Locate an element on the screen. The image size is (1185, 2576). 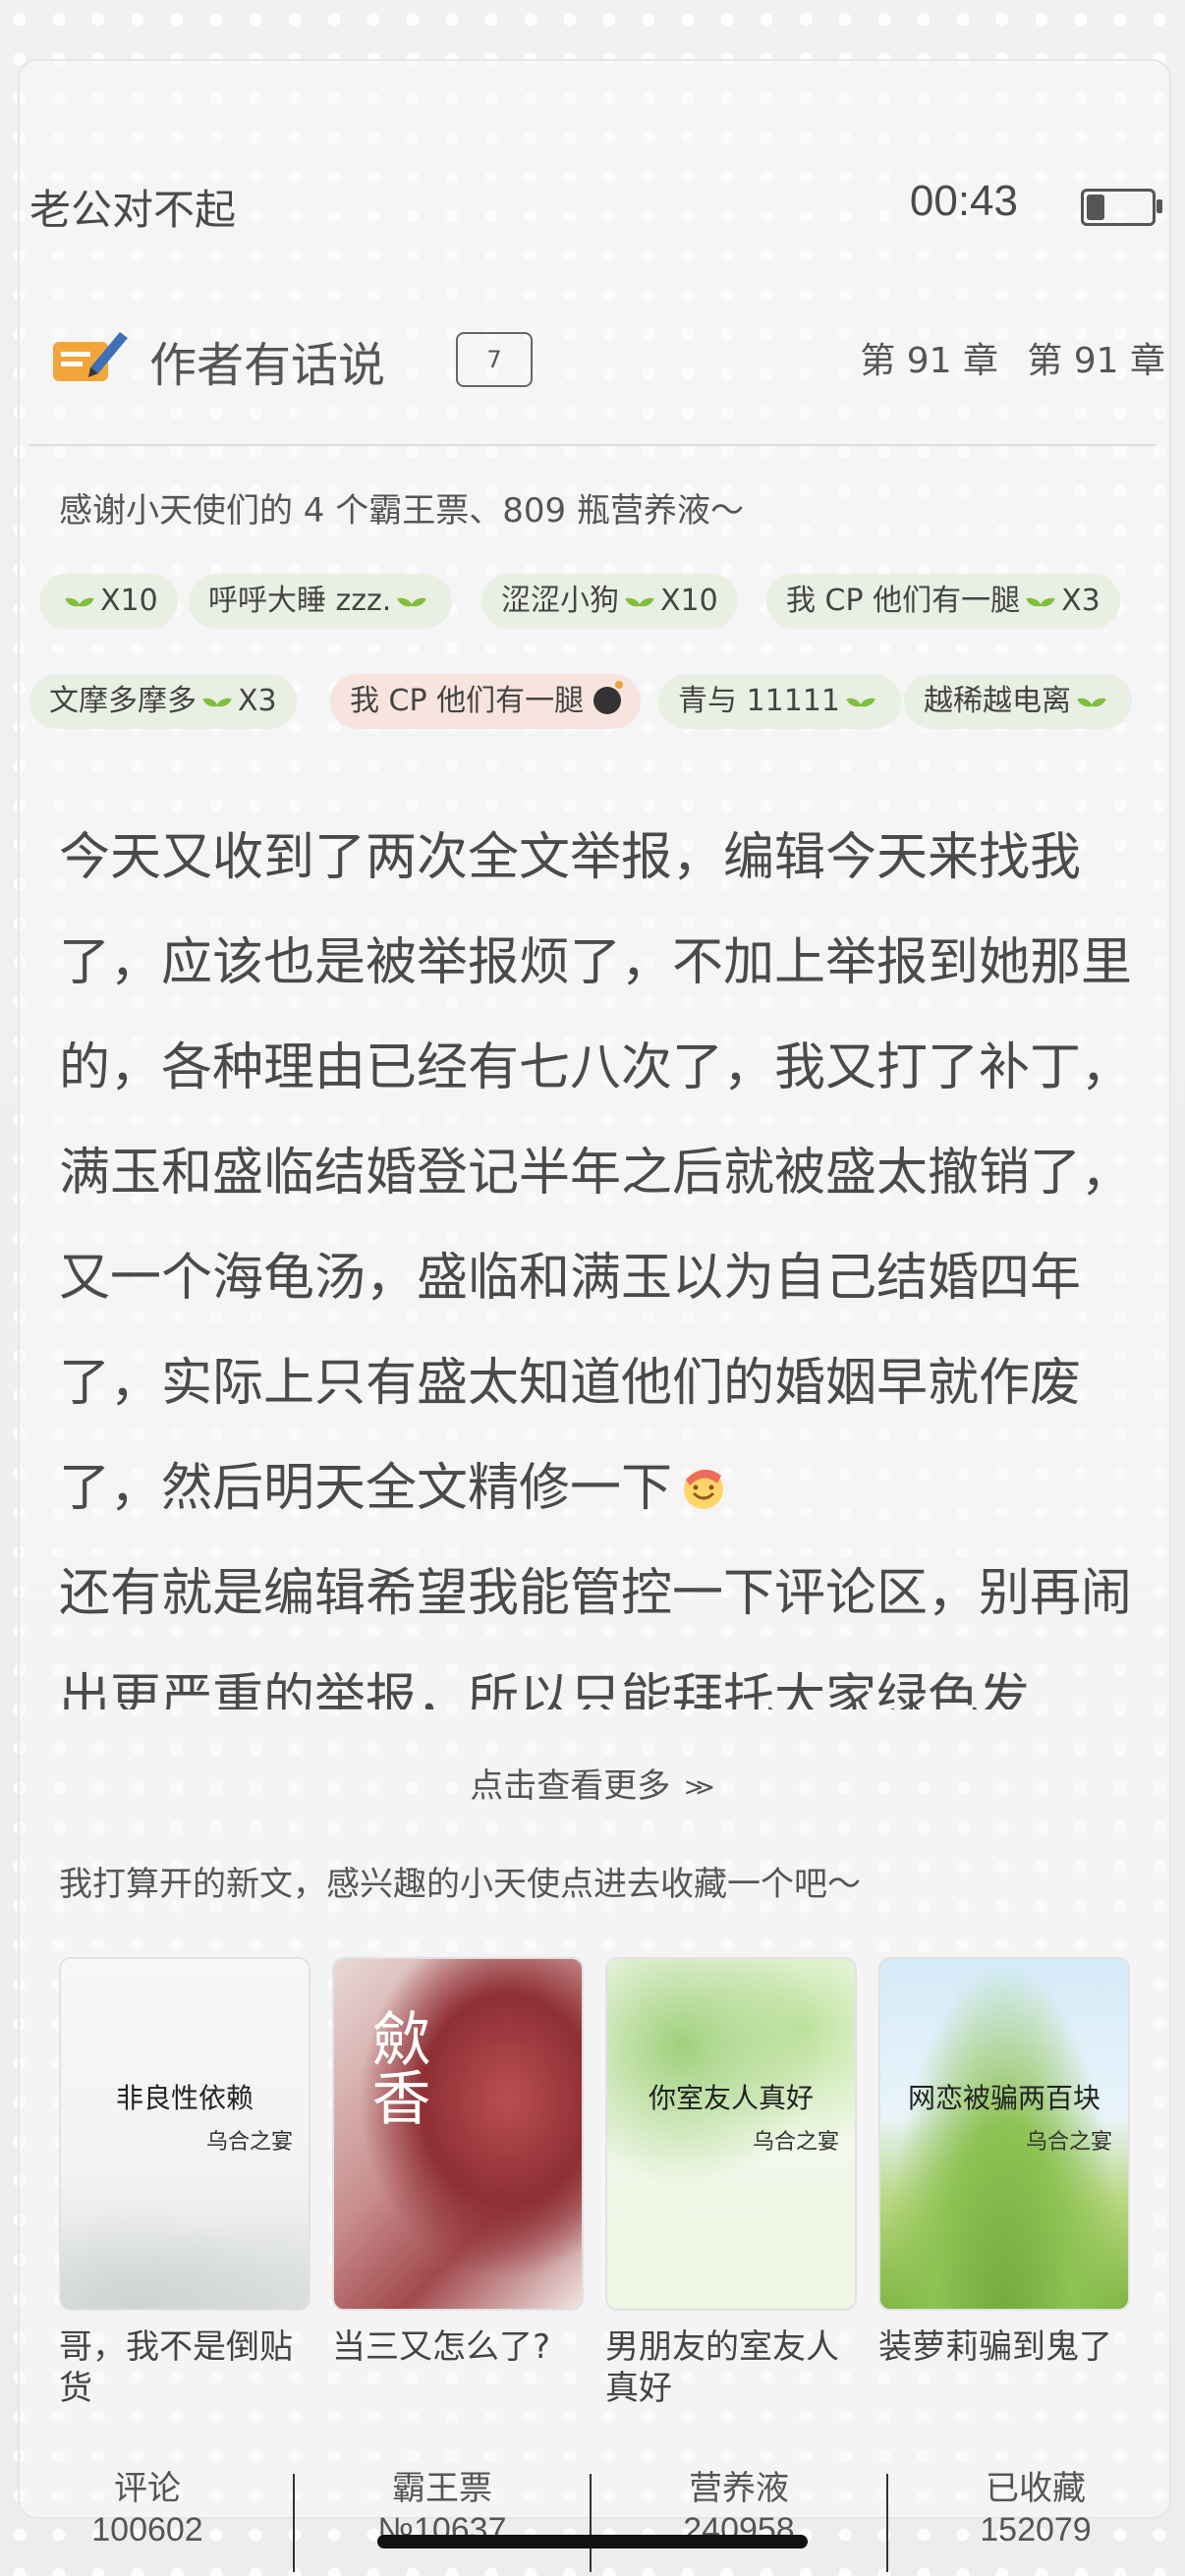
gift-chip: 青与 11111 is located at coordinates (780, 701).